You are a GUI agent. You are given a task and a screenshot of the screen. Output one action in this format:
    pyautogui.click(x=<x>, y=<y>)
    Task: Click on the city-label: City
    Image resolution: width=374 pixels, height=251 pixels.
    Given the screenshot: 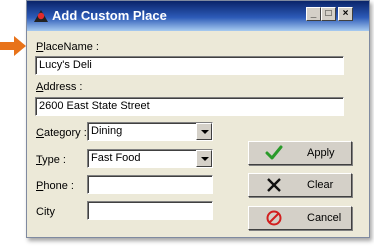 What is the action you would take?
    pyautogui.click(x=45, y=212)
    